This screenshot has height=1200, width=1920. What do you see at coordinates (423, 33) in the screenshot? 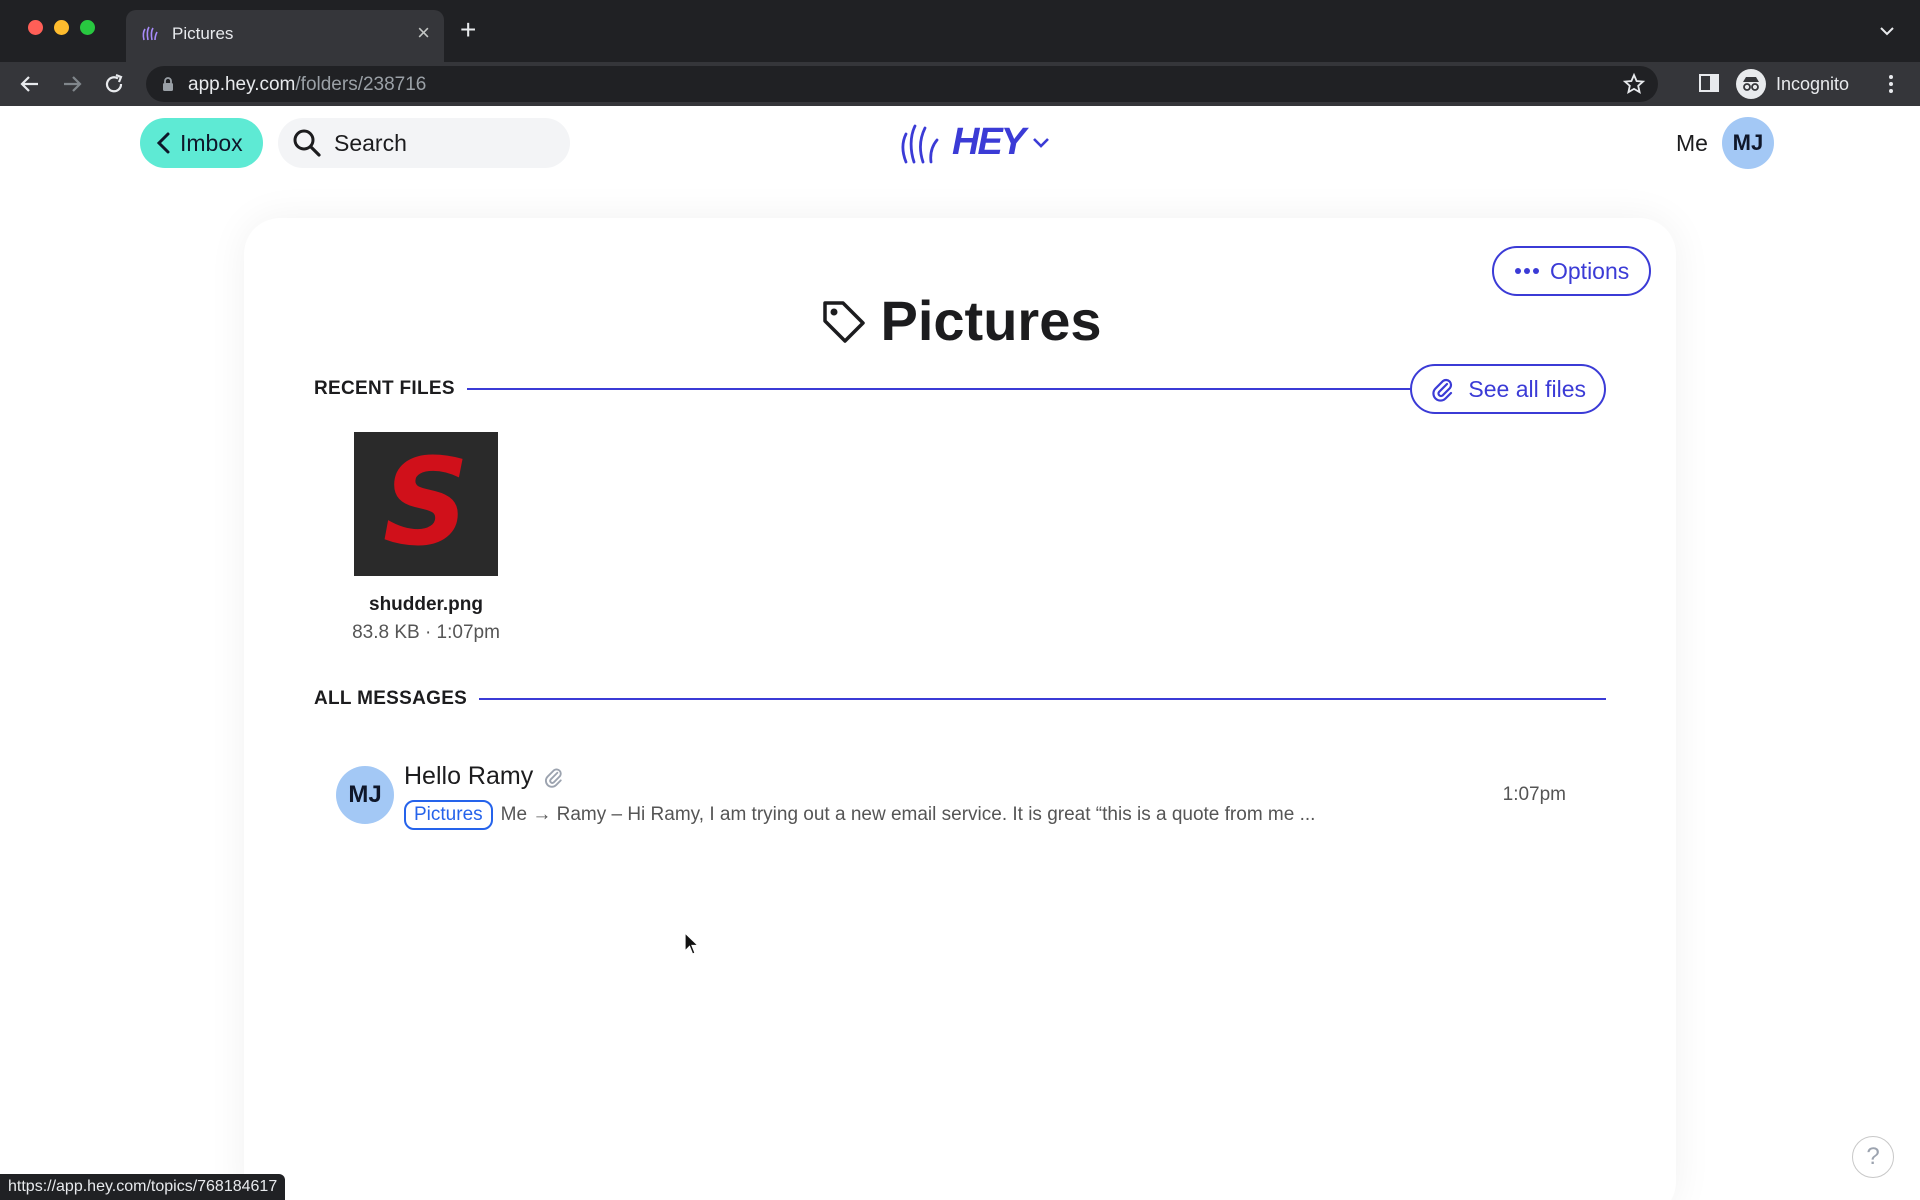
I see `tab-close-icon: ×` at bounding box center [423, 33].